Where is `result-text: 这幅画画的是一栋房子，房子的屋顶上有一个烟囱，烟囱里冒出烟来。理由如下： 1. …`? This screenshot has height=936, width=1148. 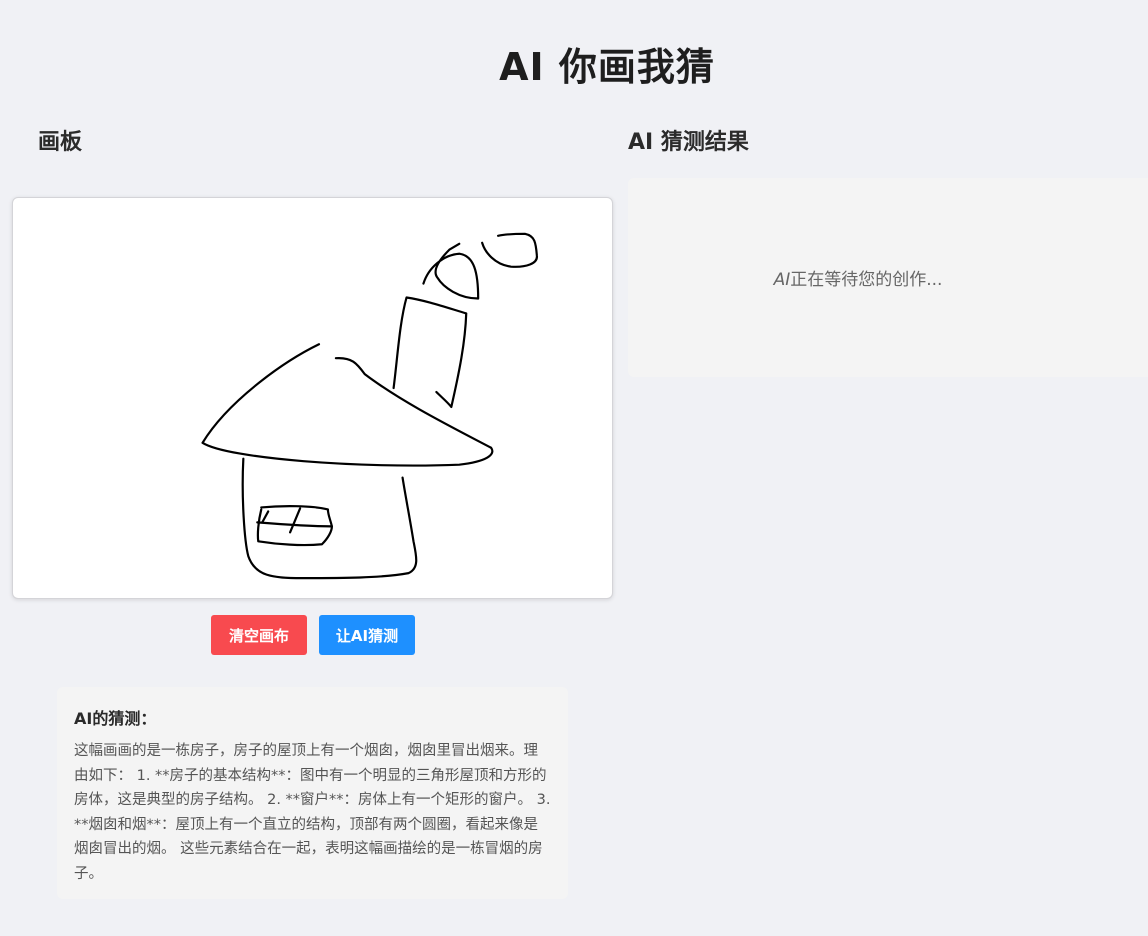
result-text: 这幅画画的是一栋房子，房子的屋顶上有一个烟囱，烟囱里冒出烟来。理由如下： 1. … is located at coordinates (312, 812).